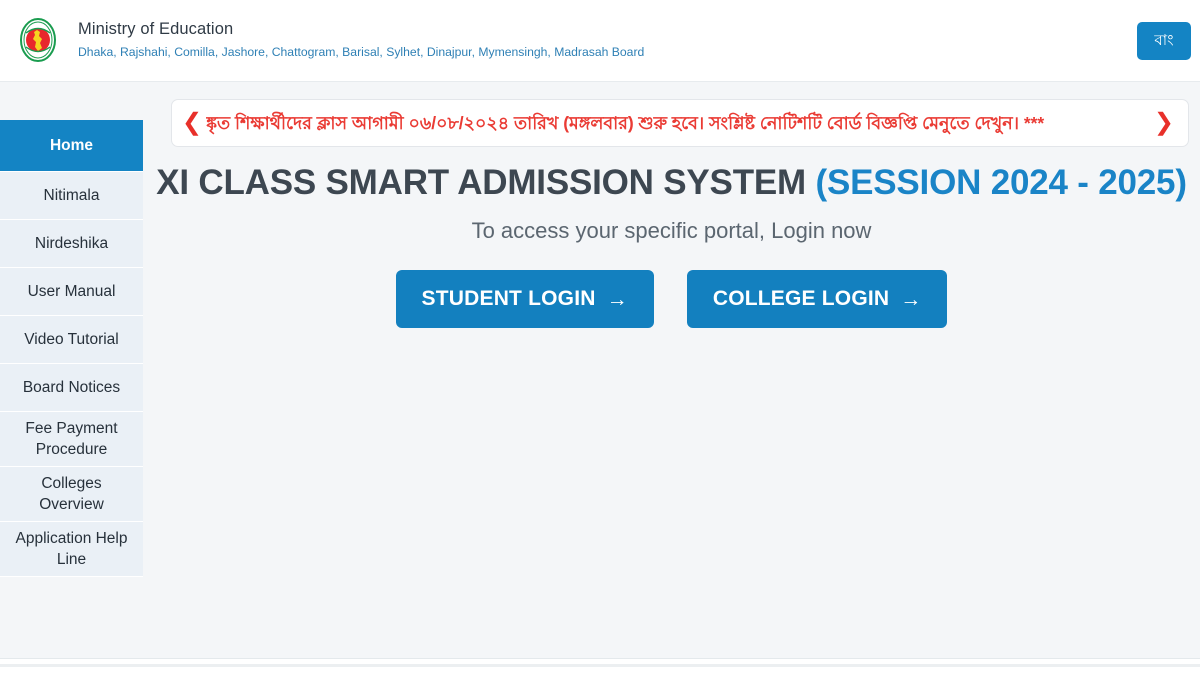 The image size is (1200, 675). What do you see at coordinates (71, 146) in the screenshot?
I see `sidebar-item-home: Home` at bounding box center [71, 146].